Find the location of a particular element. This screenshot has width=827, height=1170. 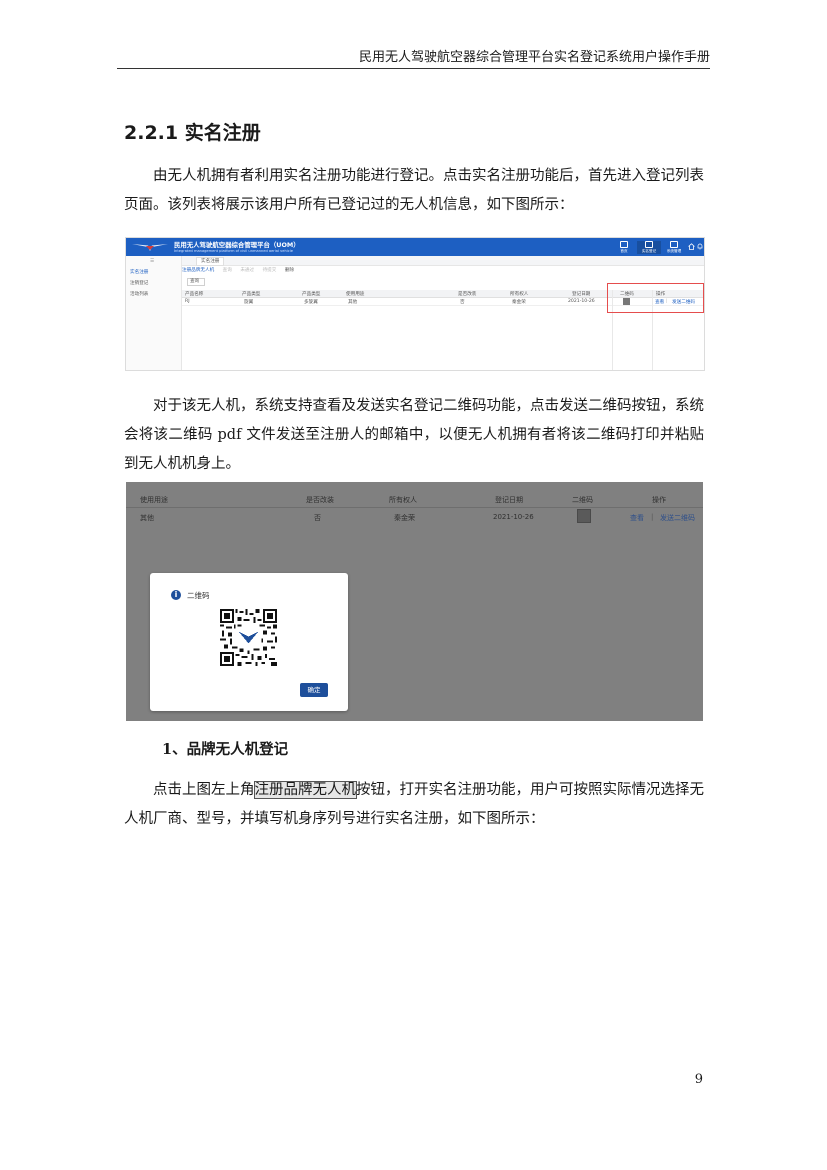

tab-register: 实名注册 is located at coordinates (210, 261).